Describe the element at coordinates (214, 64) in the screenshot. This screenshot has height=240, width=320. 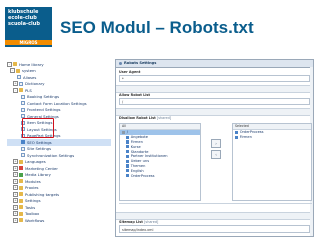
I see `panel-header: Robots Settings` at that location.